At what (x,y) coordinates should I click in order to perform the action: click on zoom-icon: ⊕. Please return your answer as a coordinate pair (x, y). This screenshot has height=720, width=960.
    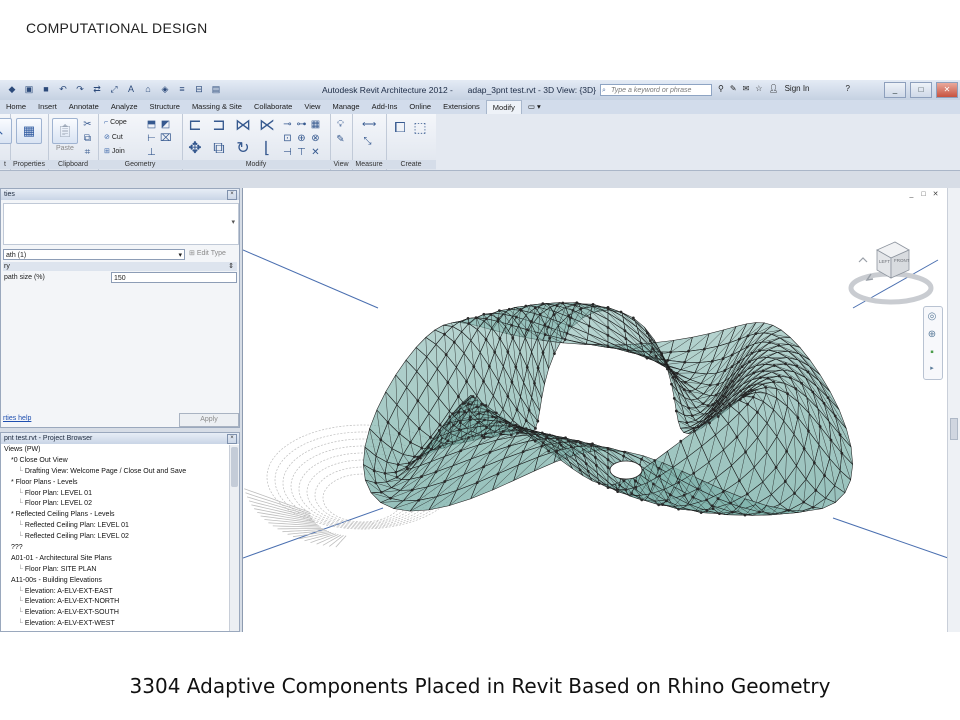
    Looking at the image, I should click on (932, 335).